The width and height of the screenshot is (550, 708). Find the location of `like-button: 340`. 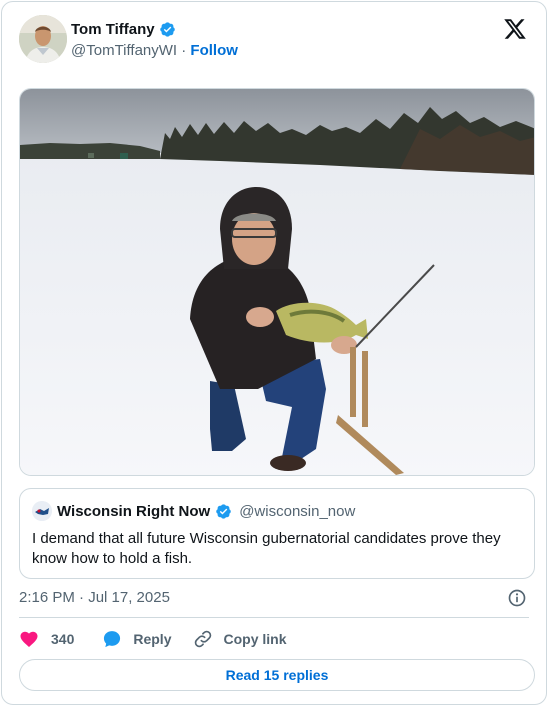

like-button: 340 is located at coordinates (46, 639).